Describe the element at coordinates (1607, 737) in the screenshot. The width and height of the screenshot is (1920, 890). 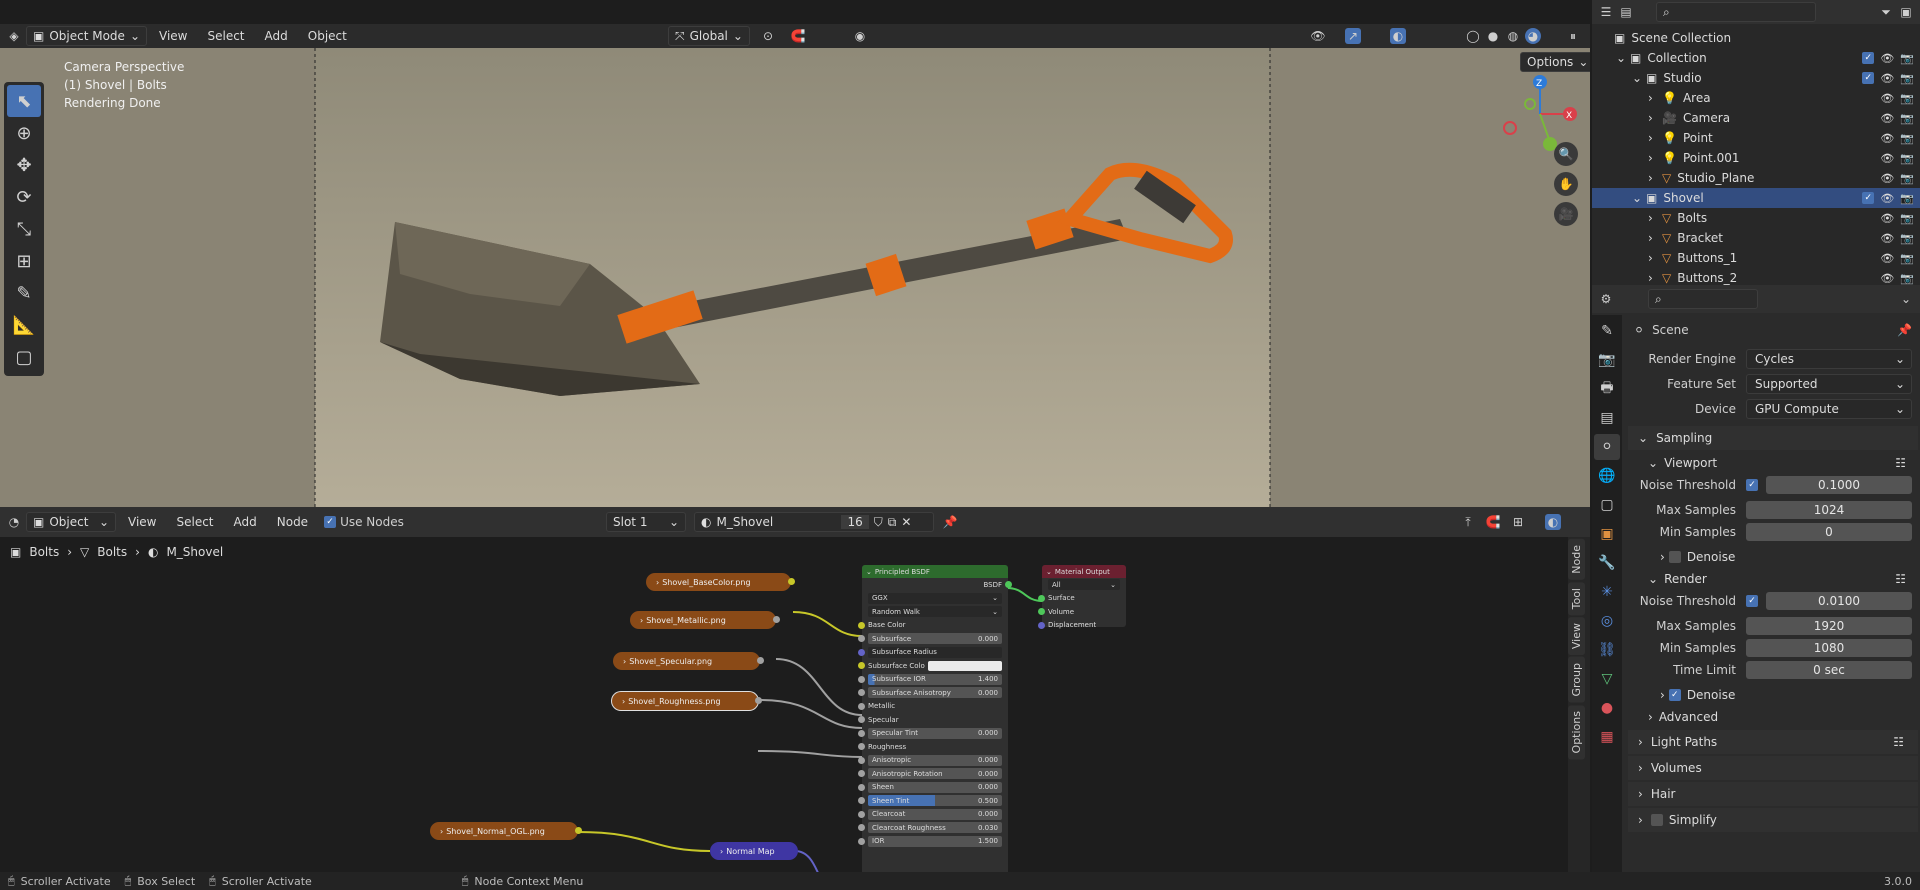
I see `texture-tab: ▦` at that location.